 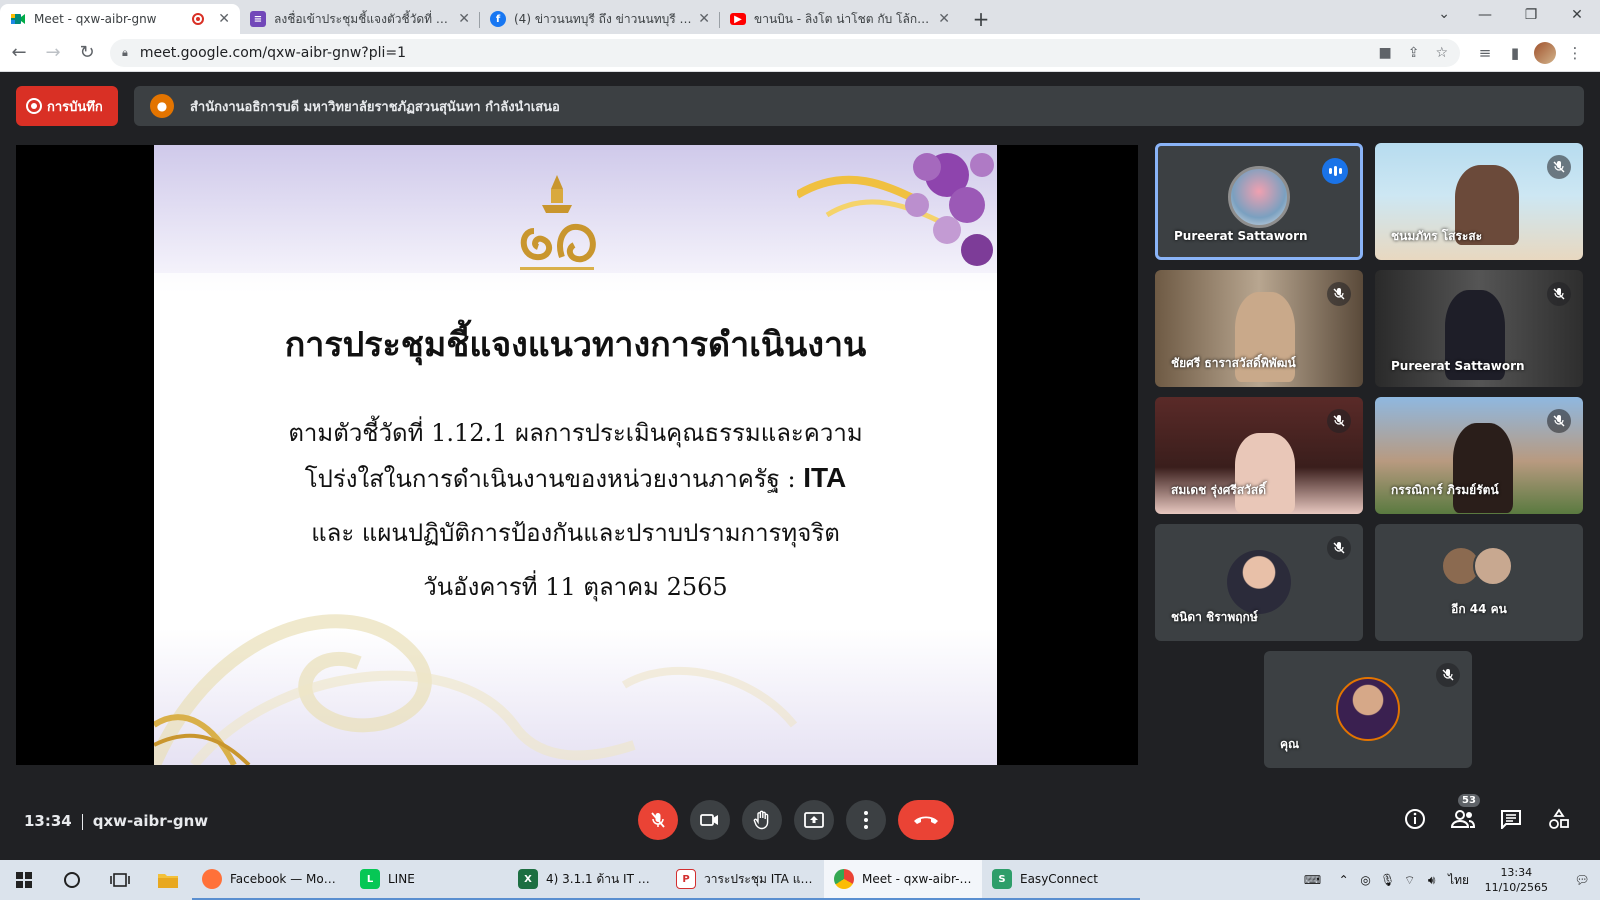 I want to click on system-tray: ⌨ ⌃ ◎ 🎙︎ ⌔ 🔊︎ ไทย 13:34 11/10/2565 💬︎, so click(x=1446, y=880).